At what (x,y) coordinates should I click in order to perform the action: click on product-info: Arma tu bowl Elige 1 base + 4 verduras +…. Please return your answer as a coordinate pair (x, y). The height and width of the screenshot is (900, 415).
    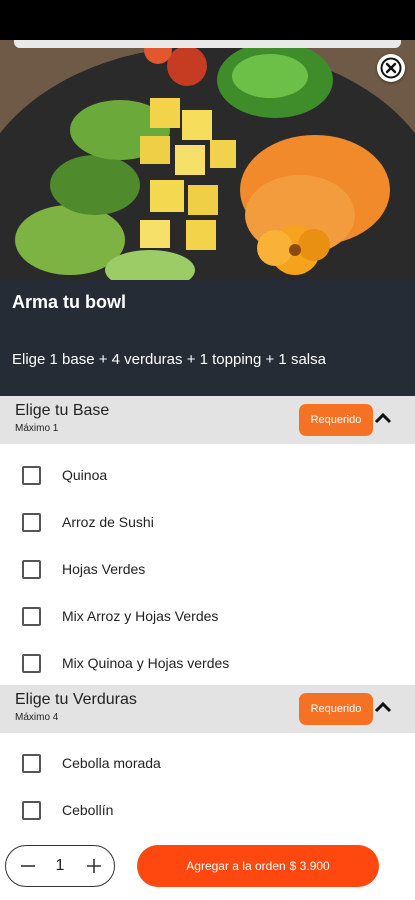
    Looking at the image, I should click on (207, 338).